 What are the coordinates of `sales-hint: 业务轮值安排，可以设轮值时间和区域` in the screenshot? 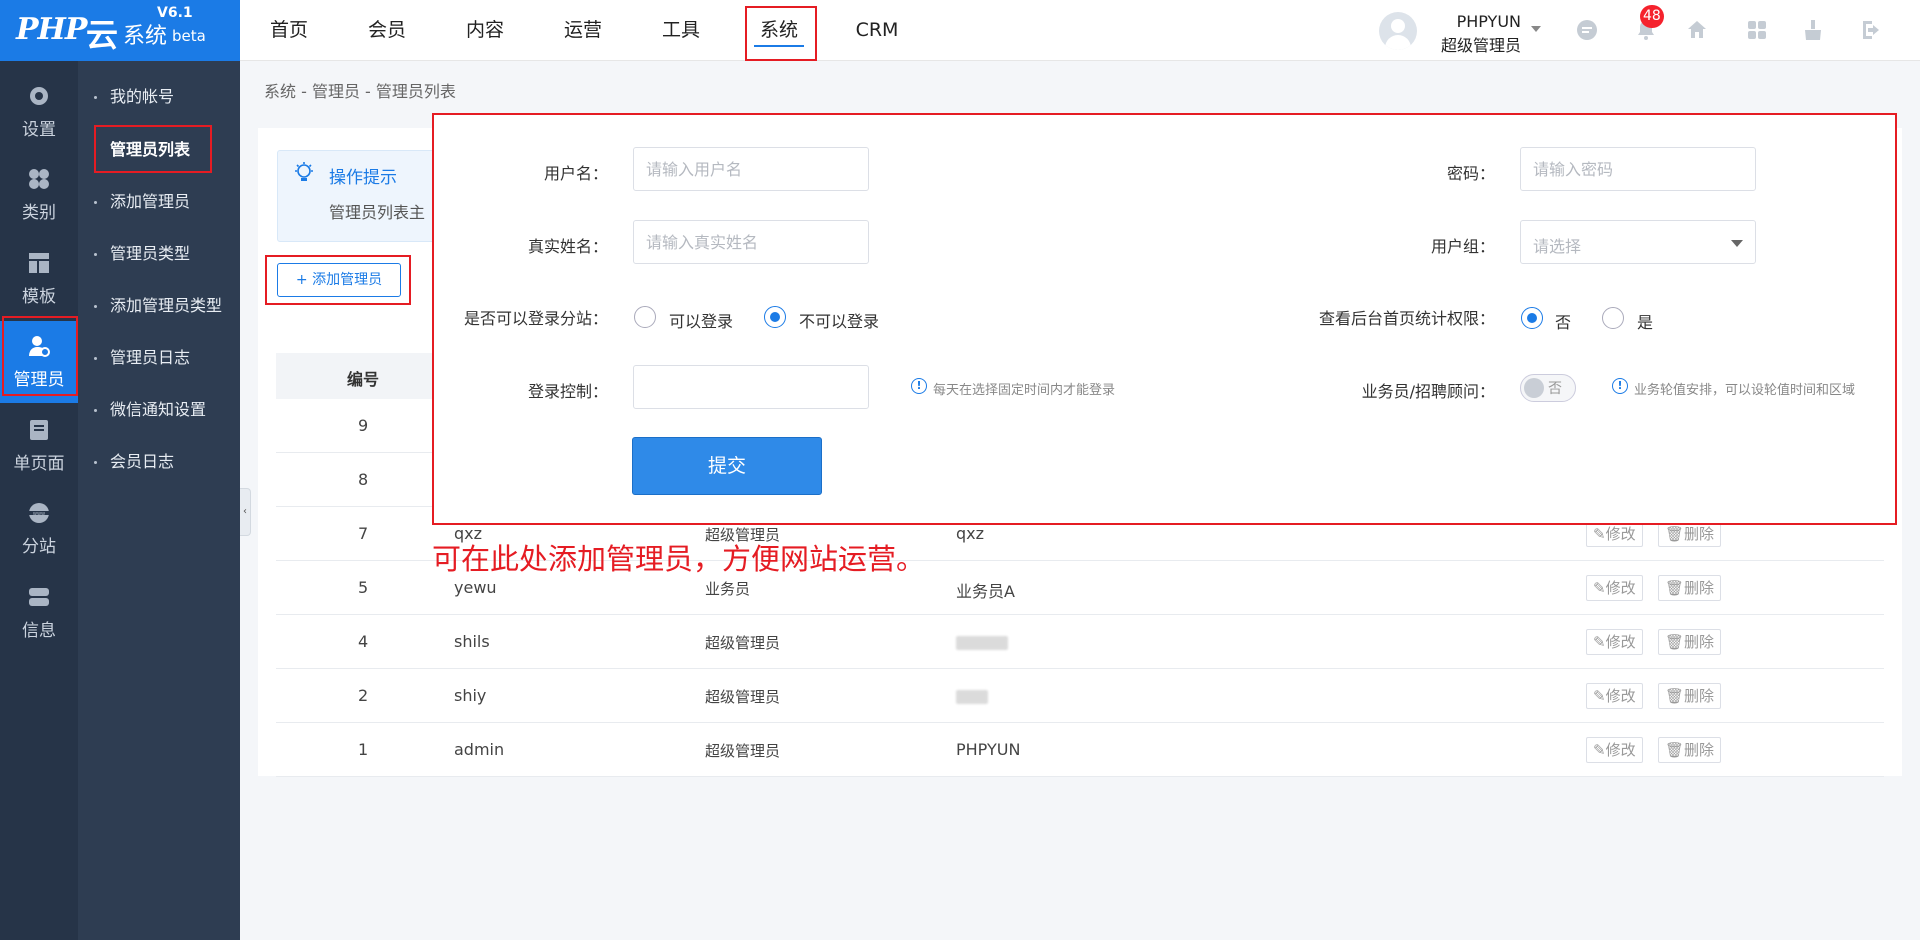 It's located at (1745, 390).